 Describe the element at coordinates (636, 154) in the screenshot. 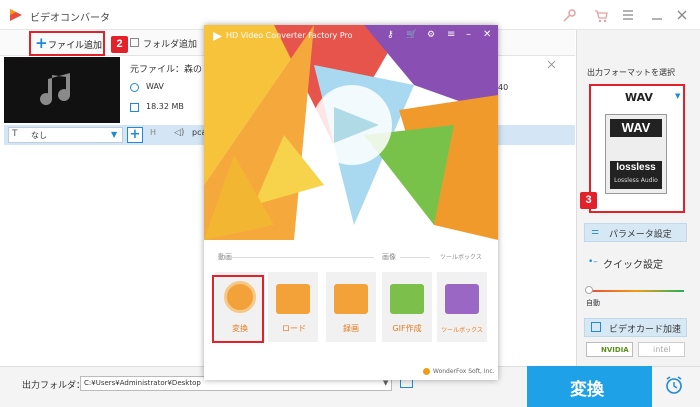

I see `wav-format-icon: WAV lossless Lossless Audio` at that location.